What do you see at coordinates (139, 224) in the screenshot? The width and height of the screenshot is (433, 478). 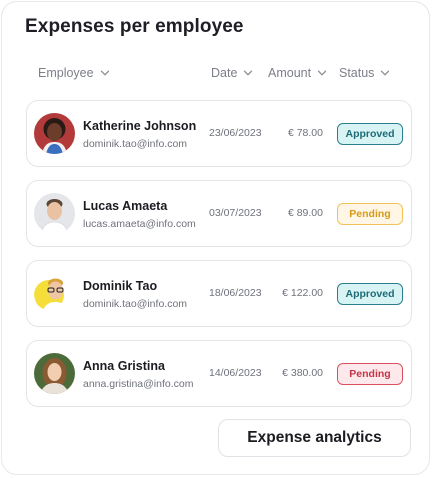 I see `employee-email: lucas.amaeta@info.com` at bounding box center [139, 224].